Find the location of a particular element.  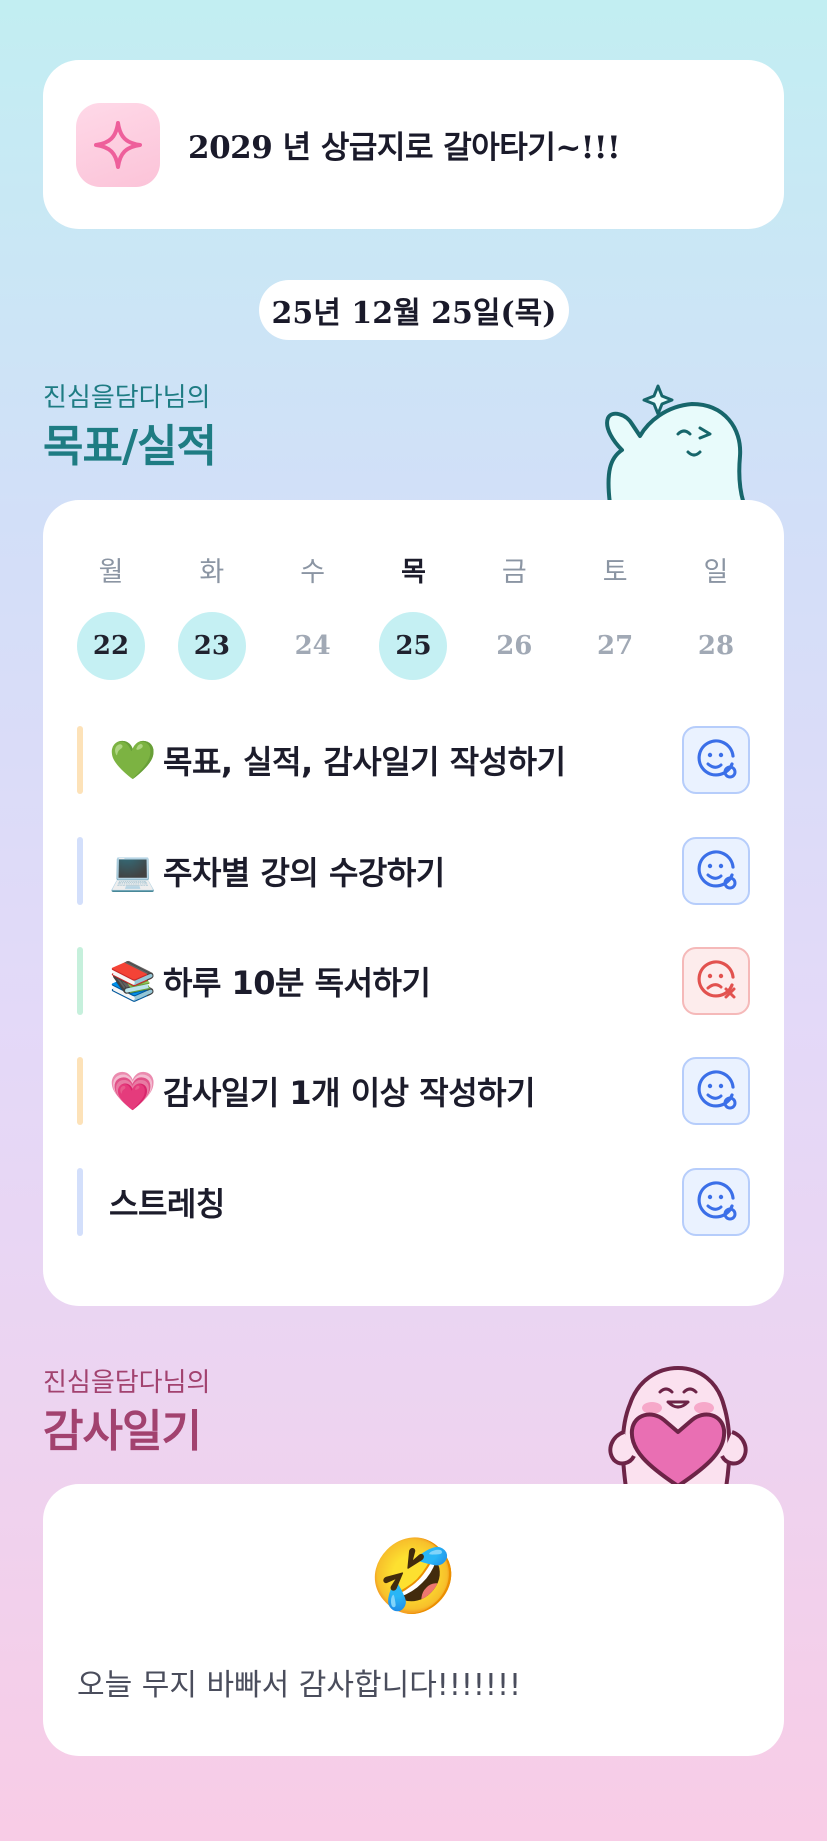

sparkle-icon is located at coordinates (118, 144).